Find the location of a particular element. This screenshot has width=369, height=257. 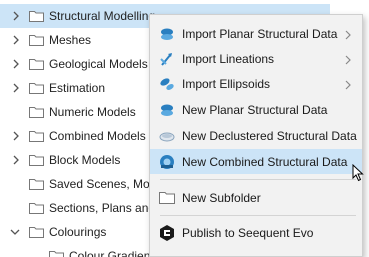

menu-item-import-ellipsoids: Import Ellipsoids is located at coordinates (256, 83).